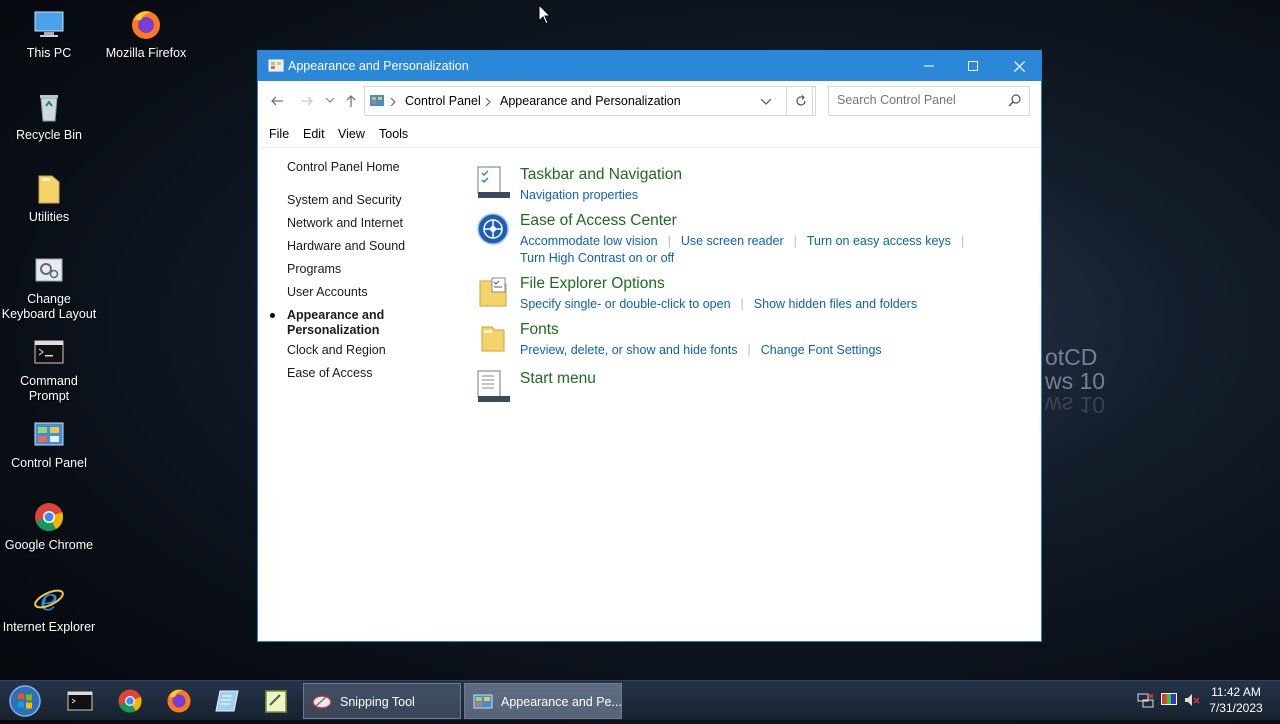 This screenshot has height=724, width=1280. What do you see at coordinates (372, 292) in the screenshot?
I see `sidebar-item-user-accounts: User Accounts` at bounding box center [372, 292].